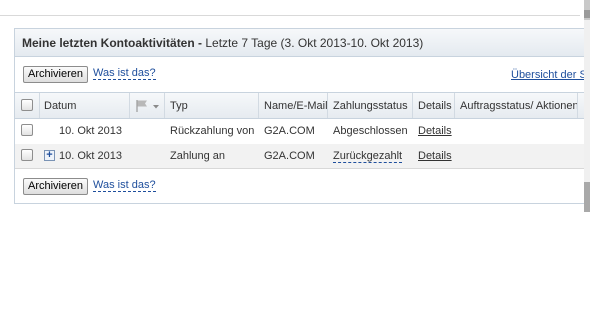 The width and height of the screenshot is (590, 332). I want to click on row-status-link: Zurückgezahlt, so click(368, 156).